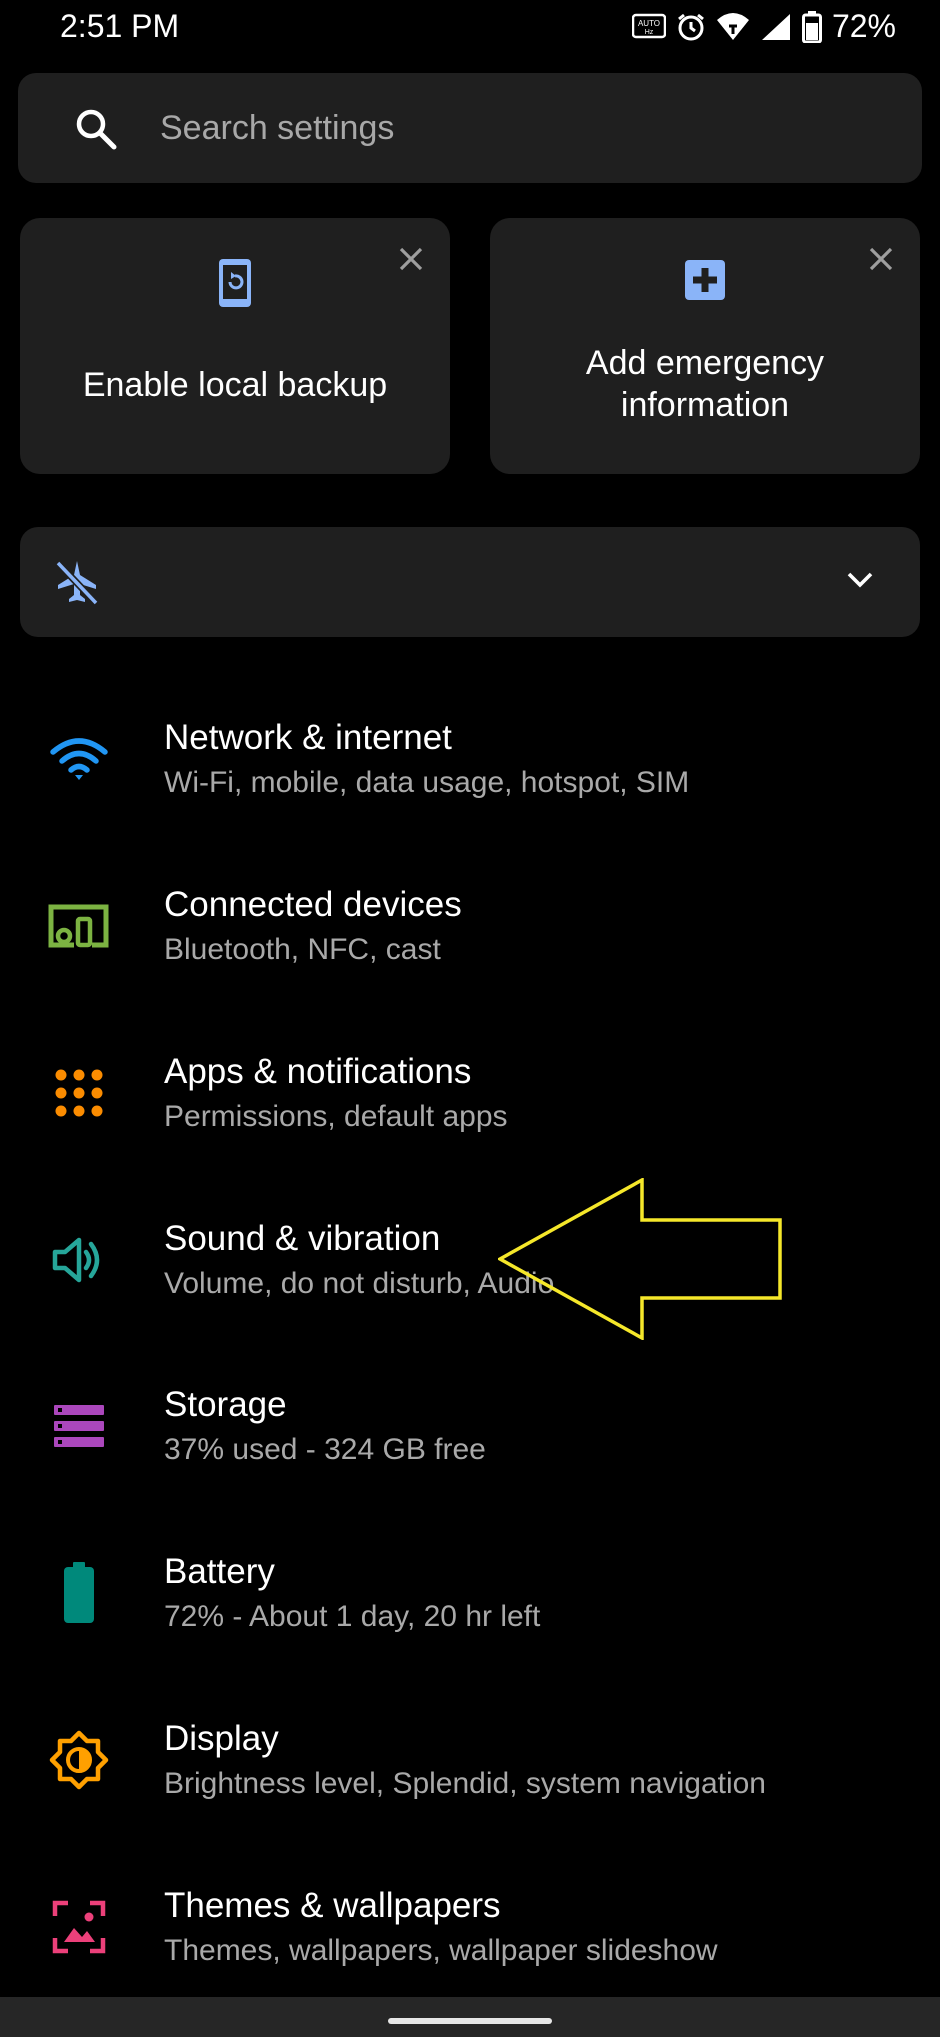 The height and width of the screenshot is (2037, 940). What do you see at coordinates (235, 346) in the screenshot?
I see `suggestion-card-local-backup: Enable local backup` at bounding box center [235, 346].